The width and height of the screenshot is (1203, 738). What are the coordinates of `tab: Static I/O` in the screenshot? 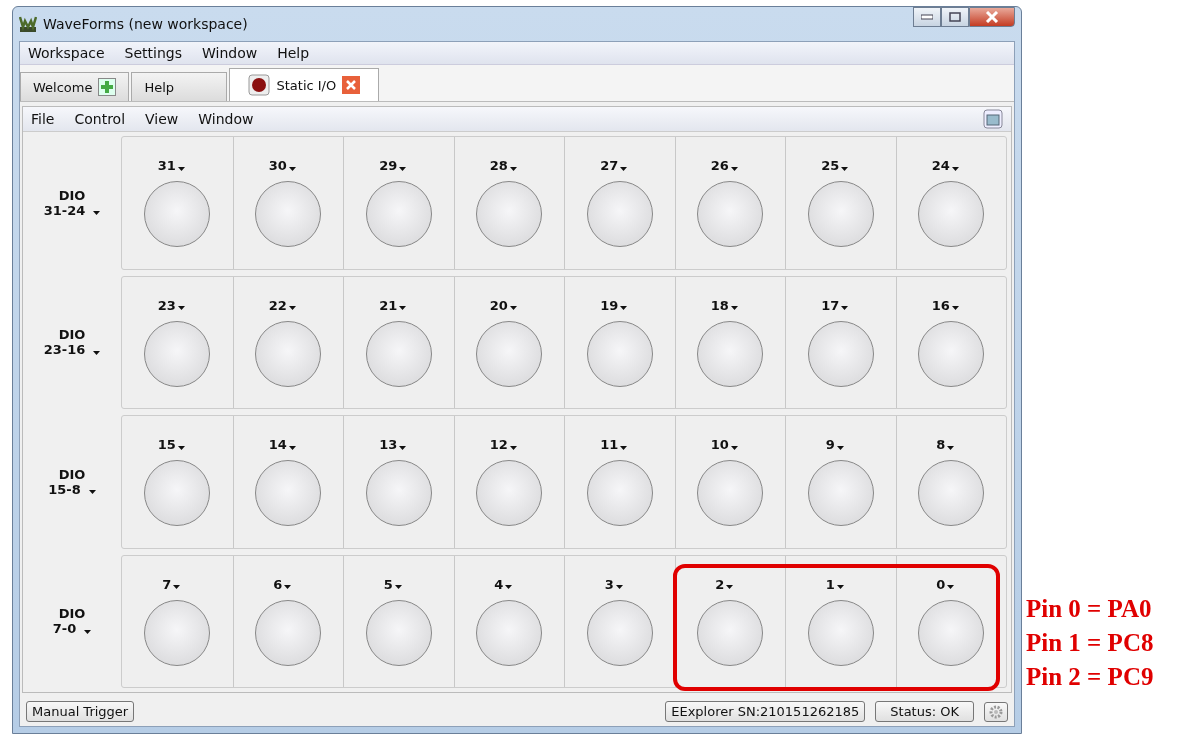 It's located at (304, 84).